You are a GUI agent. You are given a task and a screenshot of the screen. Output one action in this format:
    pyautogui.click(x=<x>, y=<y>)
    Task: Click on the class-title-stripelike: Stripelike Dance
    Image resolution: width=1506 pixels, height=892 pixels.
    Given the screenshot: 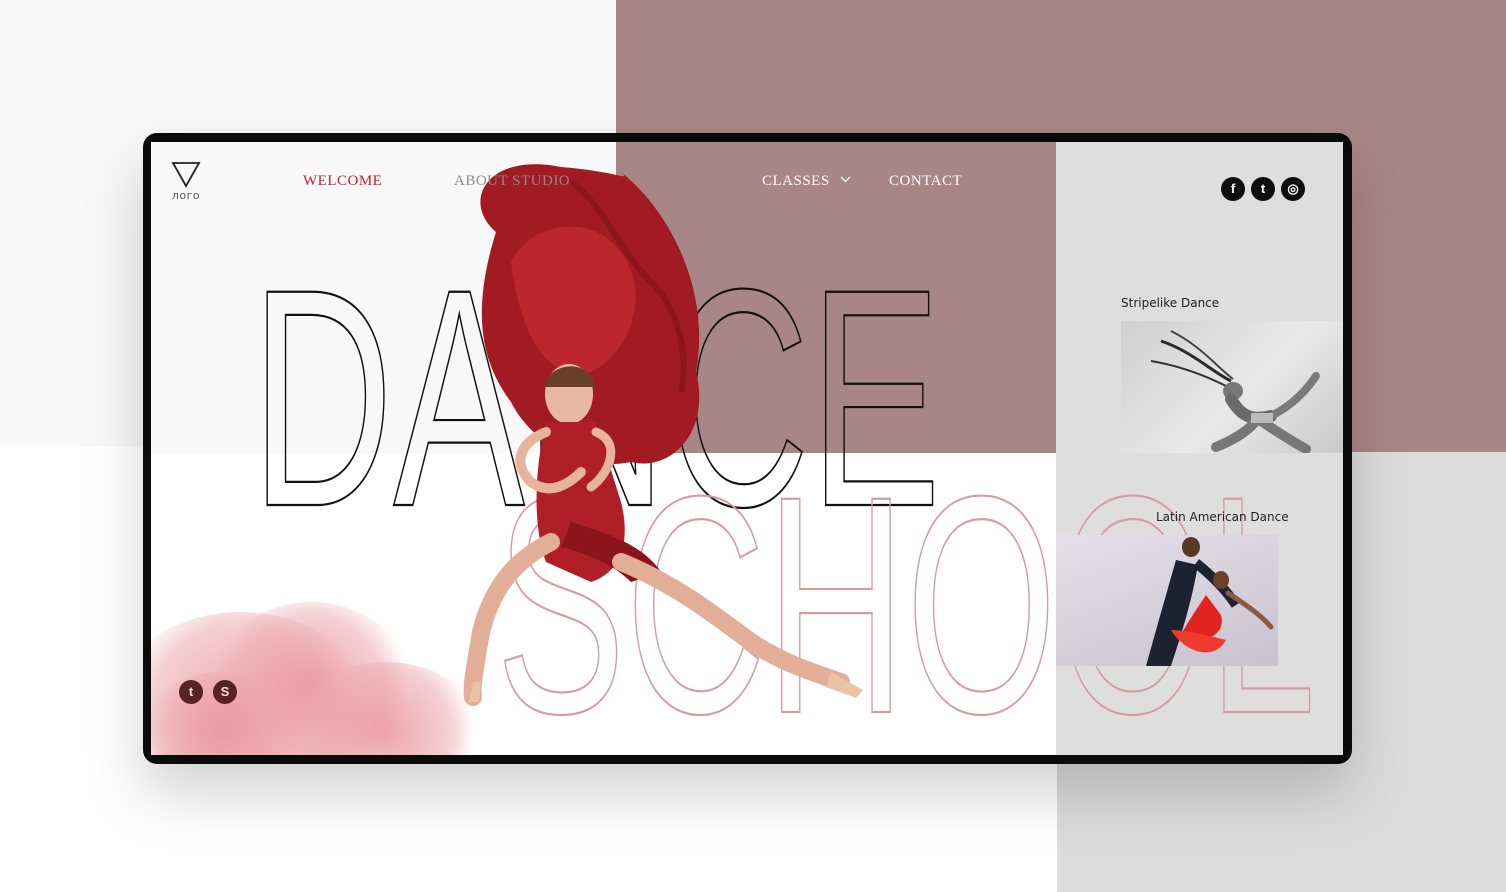 What is the action you would take?
    pyautogui.click(x=1170, y=303)
    